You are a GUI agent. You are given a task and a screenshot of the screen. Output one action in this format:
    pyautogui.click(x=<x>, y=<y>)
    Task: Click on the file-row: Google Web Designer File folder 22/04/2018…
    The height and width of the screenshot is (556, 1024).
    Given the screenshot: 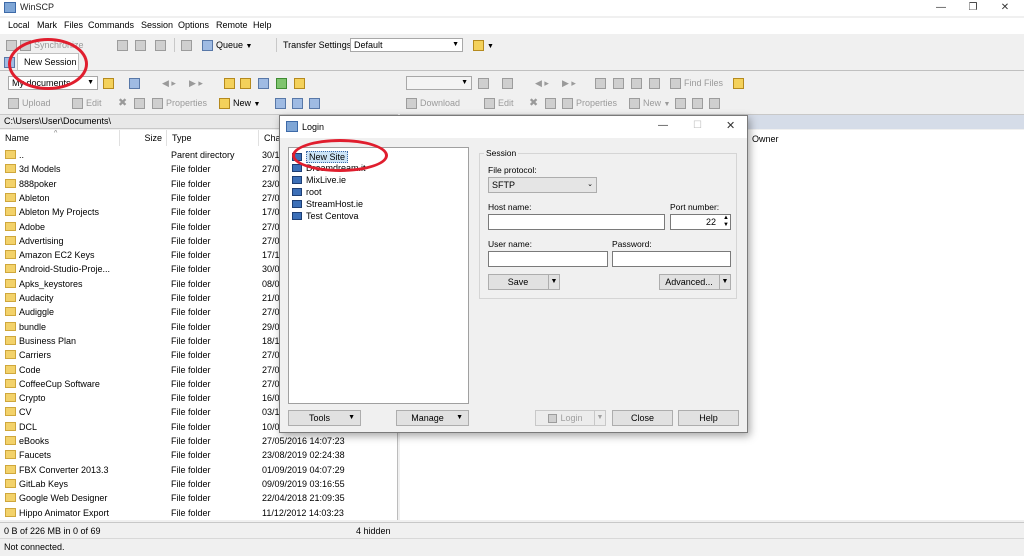 What is the action you would take?
    pyautogui.click(x=198, y=498)
    